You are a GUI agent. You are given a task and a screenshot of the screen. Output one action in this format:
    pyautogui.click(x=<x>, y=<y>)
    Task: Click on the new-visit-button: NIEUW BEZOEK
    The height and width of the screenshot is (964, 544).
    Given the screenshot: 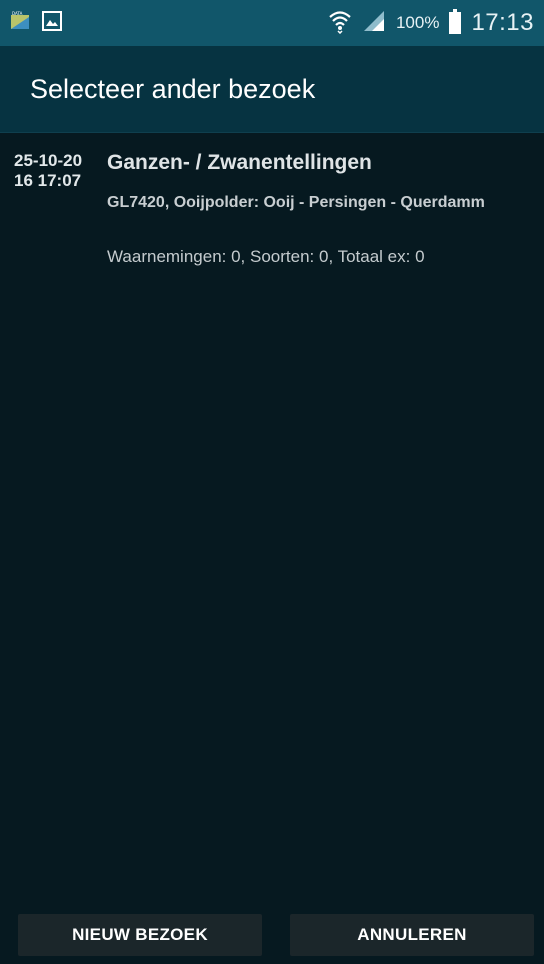 What is the action you would take?
    pyautogui.click(x=140, y=935)
    